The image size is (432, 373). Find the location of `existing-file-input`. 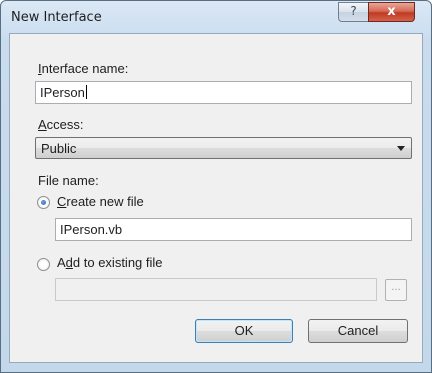

existing-file-input is located at coordinates (216, 289).